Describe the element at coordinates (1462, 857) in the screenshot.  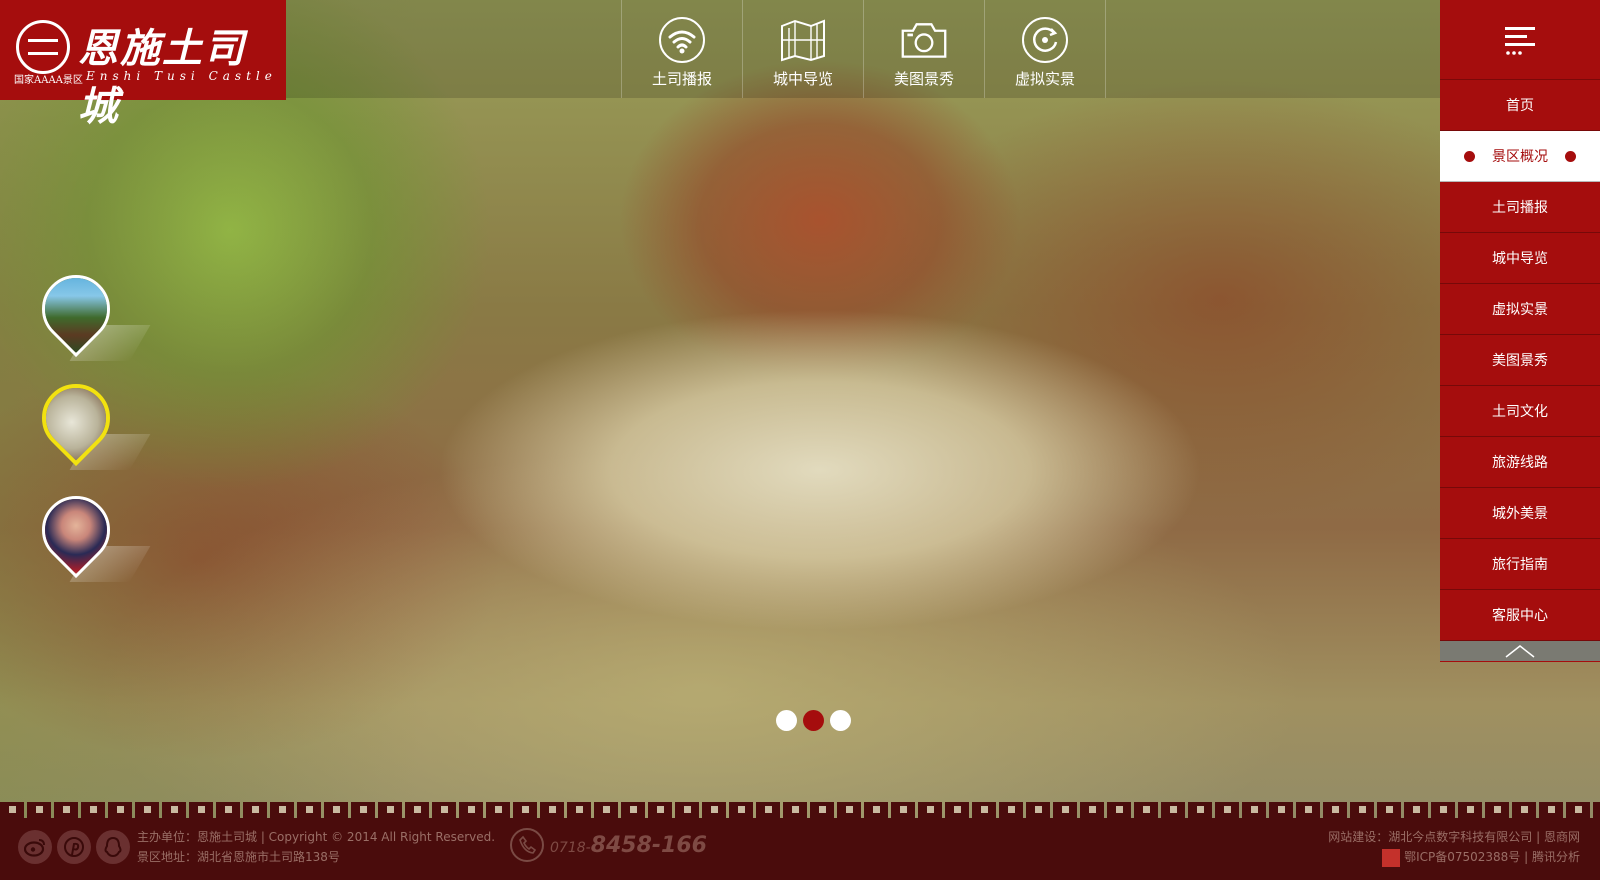
I see `icp-link: 鄂ICP备07502388号` at that location.